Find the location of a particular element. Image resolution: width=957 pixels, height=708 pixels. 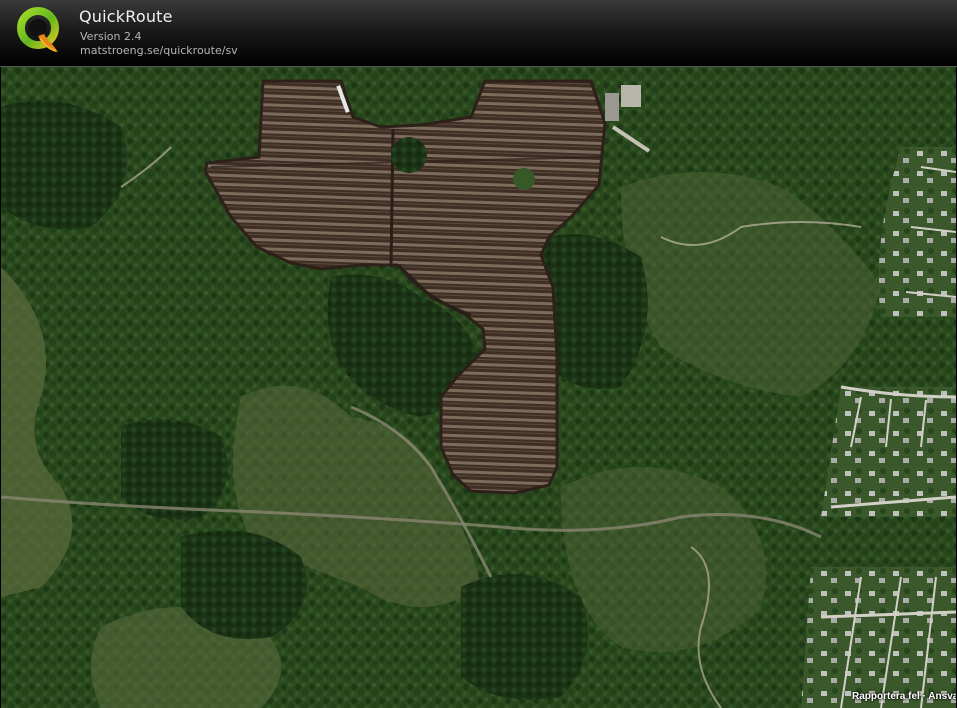

app-version: Version 2.4 is located at coordinates (111, 36).